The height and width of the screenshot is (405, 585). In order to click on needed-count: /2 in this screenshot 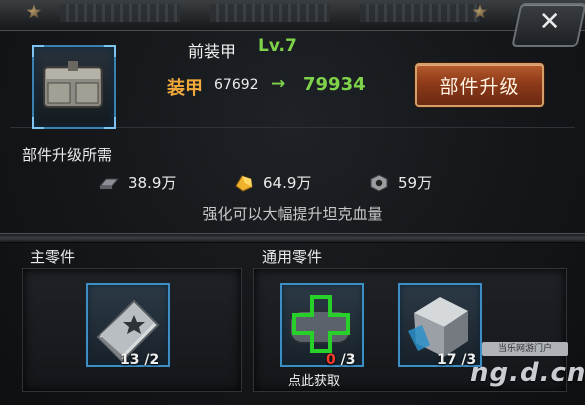, I will do `click(152, 360)`.